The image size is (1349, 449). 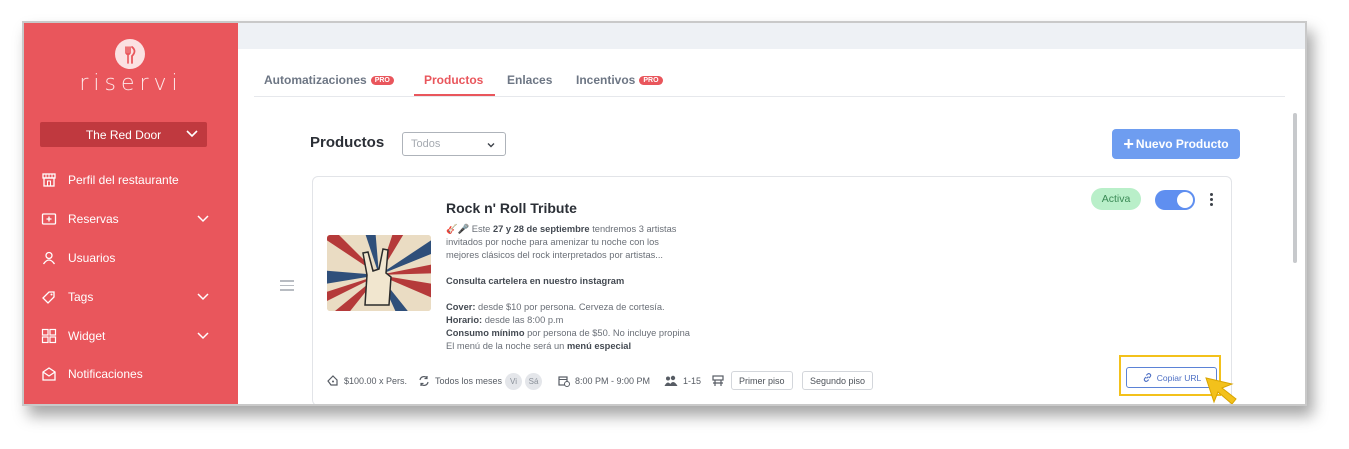 What do you see at coordinates (125, 219) in the screenshot?
I see `sidebar-item-reservas: Reservas` at bounding box center [125, 219].